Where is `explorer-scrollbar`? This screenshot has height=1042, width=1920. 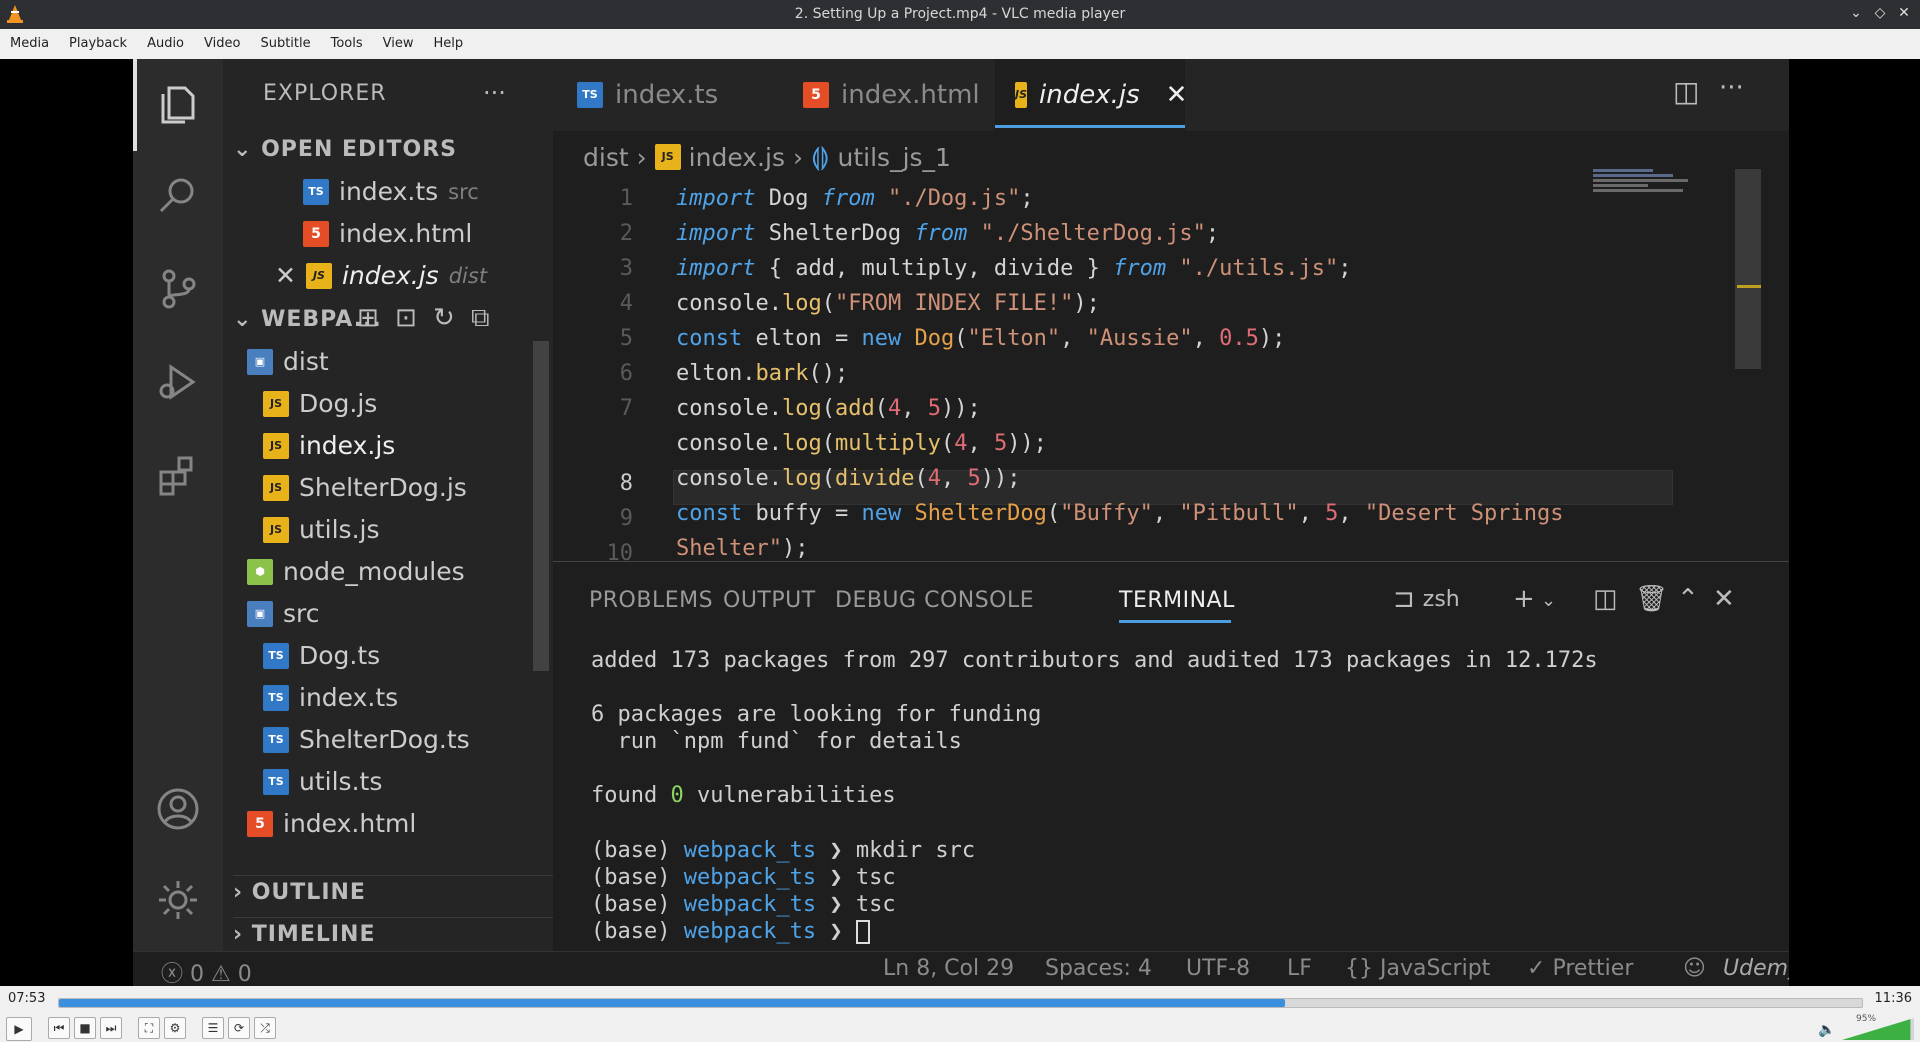
explorer-scrollbar is located at coordinates (541, 506).